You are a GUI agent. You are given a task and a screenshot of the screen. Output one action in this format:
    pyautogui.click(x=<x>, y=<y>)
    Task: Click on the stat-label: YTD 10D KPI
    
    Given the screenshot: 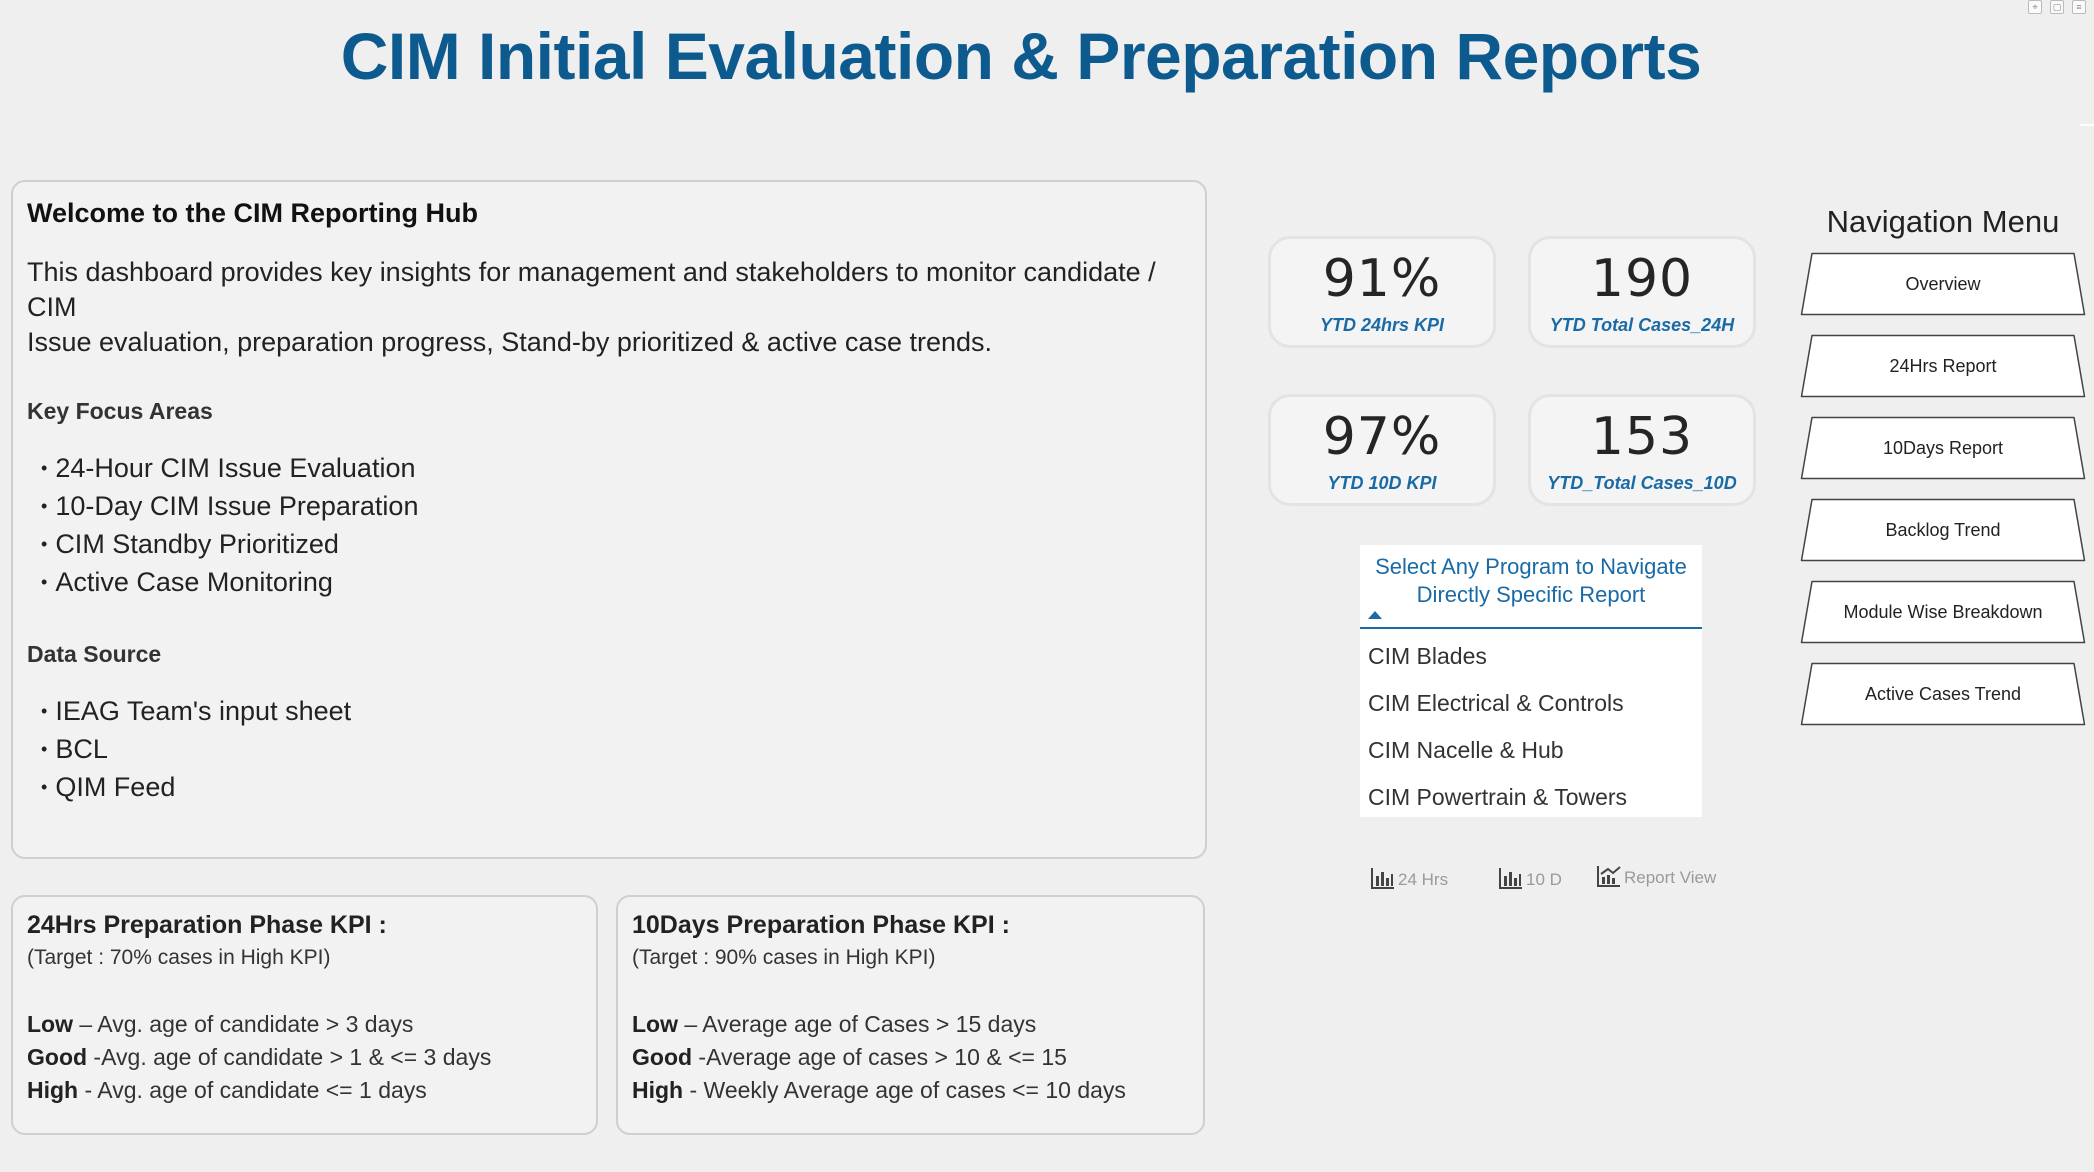 What is the action you would take?
    pyautogui.click(x=1382, y=483)
    